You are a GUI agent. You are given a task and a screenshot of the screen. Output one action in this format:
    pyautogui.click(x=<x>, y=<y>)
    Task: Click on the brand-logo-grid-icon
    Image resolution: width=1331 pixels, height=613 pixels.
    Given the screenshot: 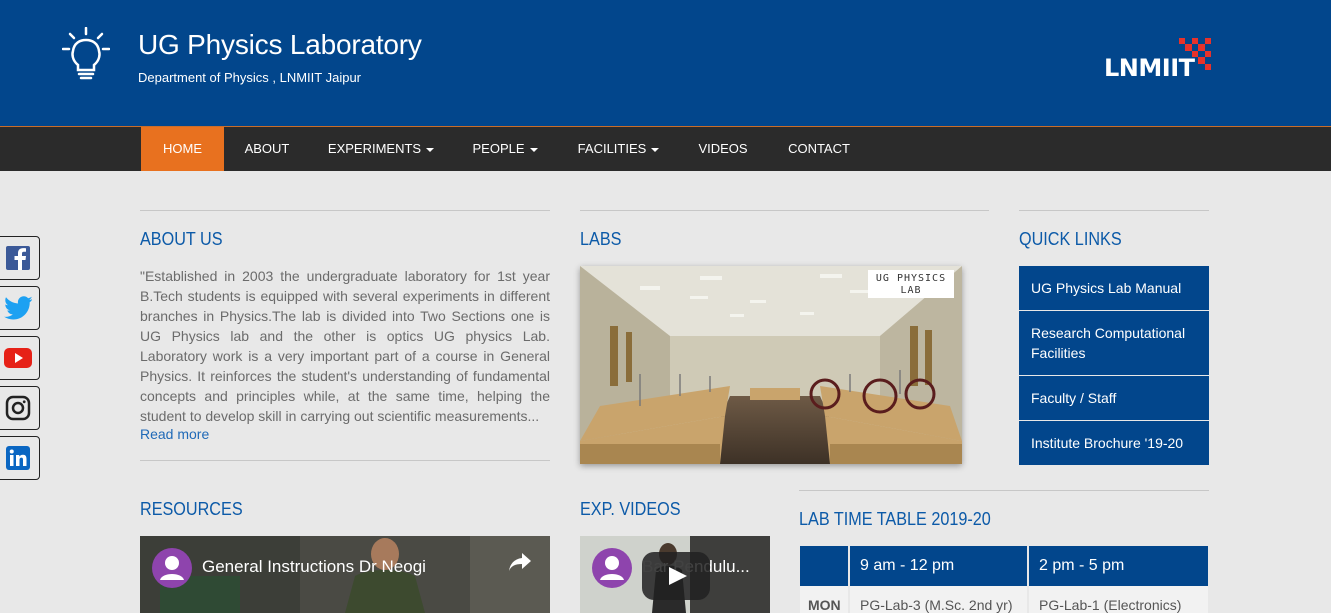 What is the action you would take?
    pyautogui.click(x=1195, y=54)
    